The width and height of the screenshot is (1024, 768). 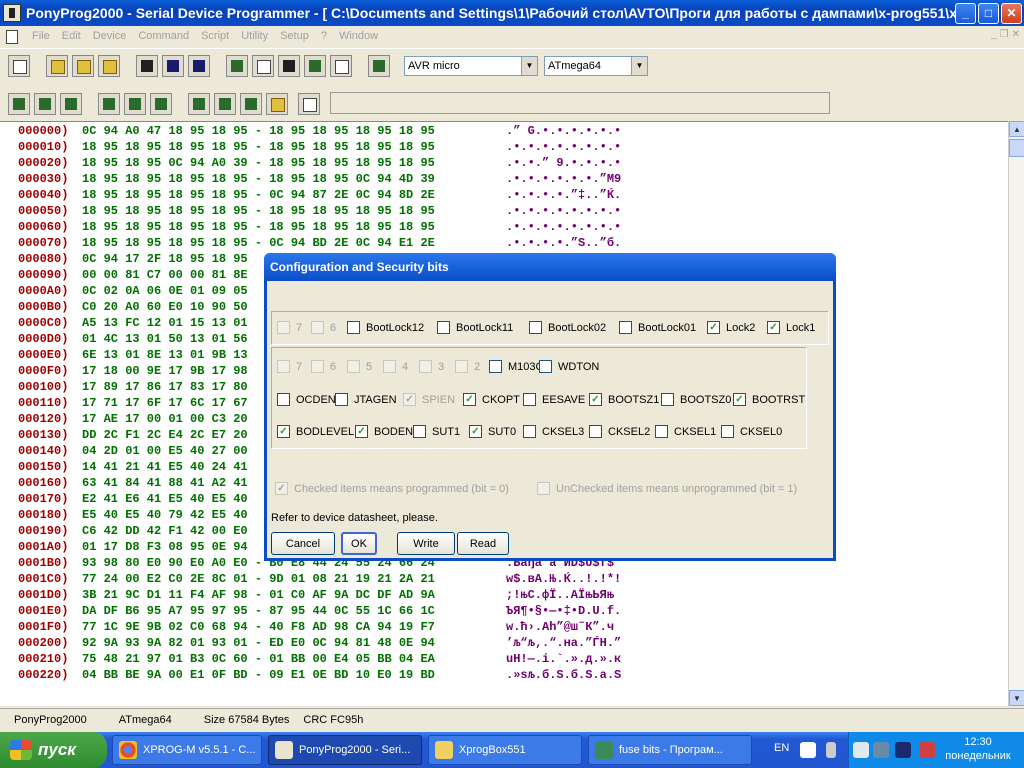 What do you see at coordinates (19, 104) in the screenshot?
I see `read-all-icon` at bounding box center [19, 104].